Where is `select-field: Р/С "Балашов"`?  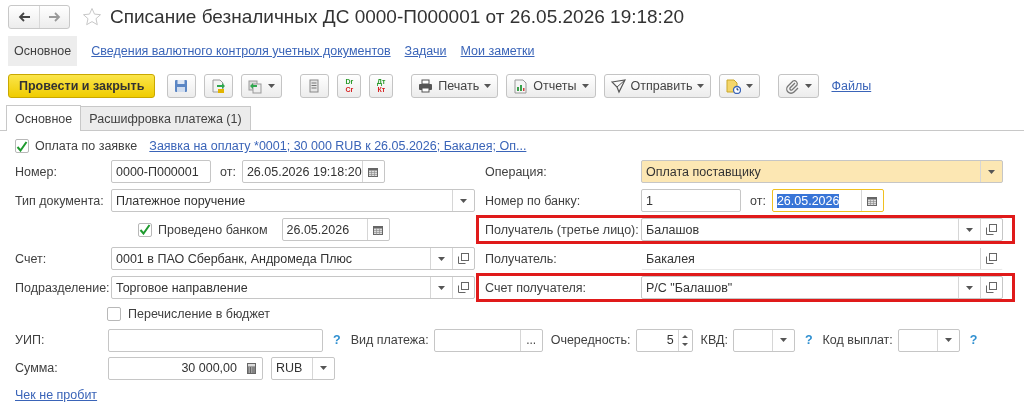
select-field: Р/С "Балашов" is located at coordinates (822, 287).